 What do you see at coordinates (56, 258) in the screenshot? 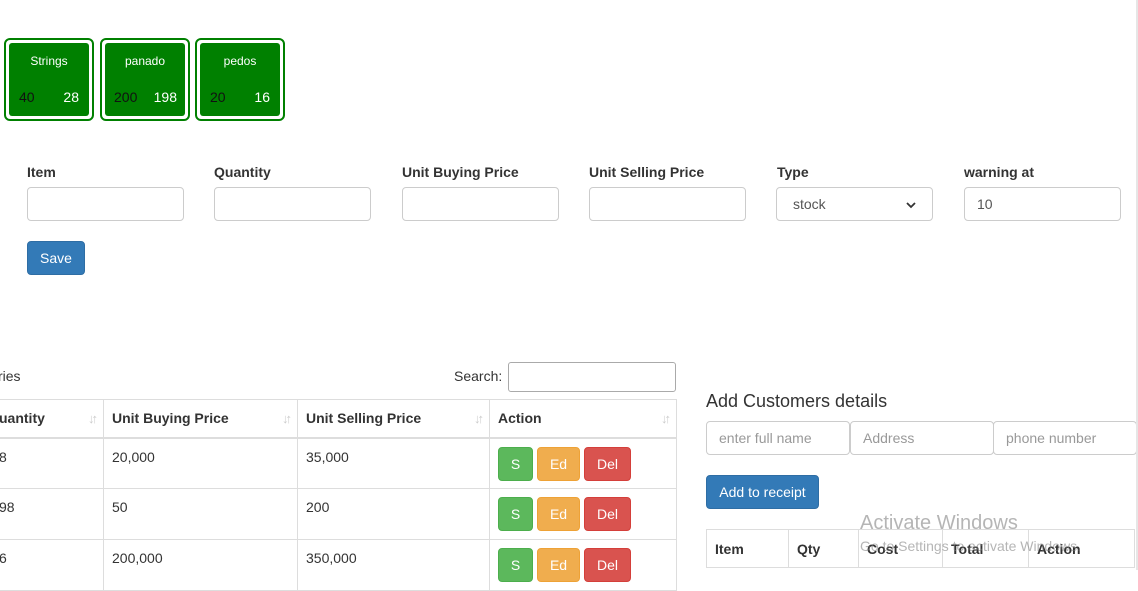
I see `save-button: Save` at bounding box center [56, 258].